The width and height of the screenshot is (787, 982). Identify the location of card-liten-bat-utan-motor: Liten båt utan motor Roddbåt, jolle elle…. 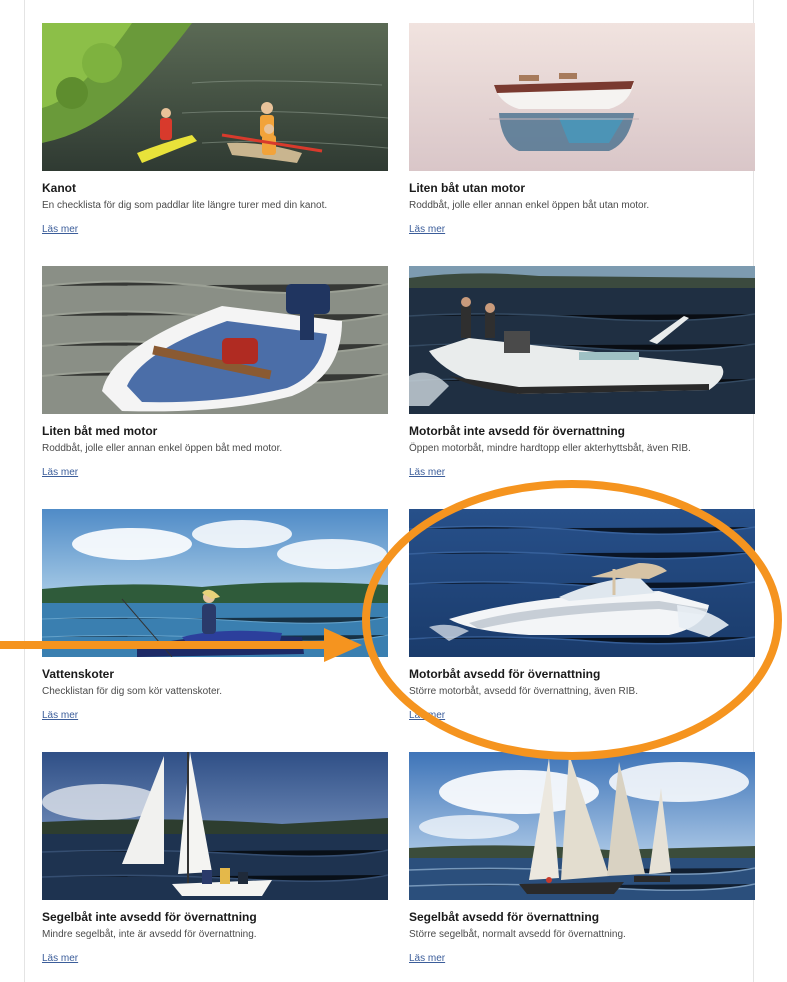
(582, 130).